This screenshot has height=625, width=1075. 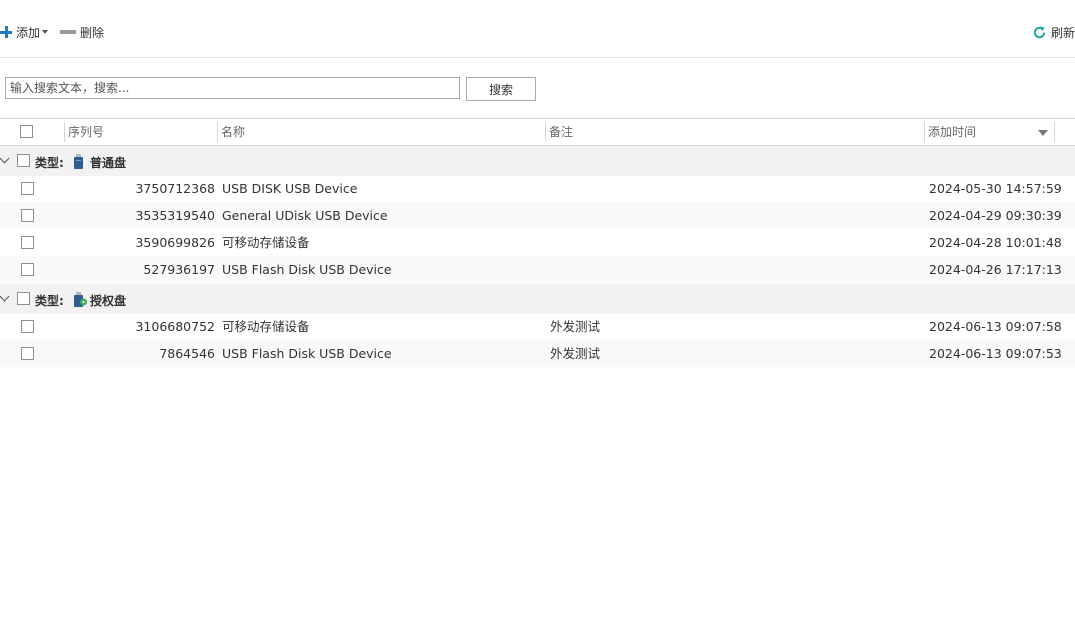 What do you see at coordinates (108, 301) in the screenshot?
I see `group-name: 授权盘` at bounding box center [108, 301].